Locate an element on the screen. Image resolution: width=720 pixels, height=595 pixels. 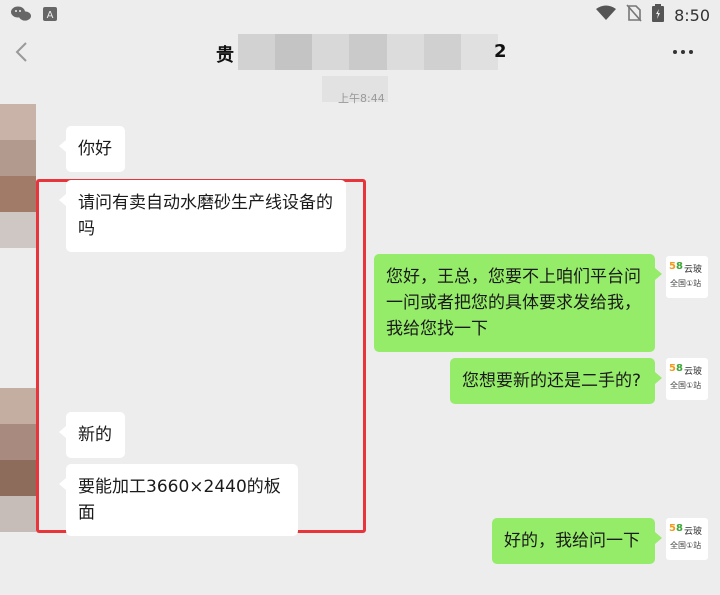
message-timestamp: 上午8:44 is located at coordinates (361, 98).